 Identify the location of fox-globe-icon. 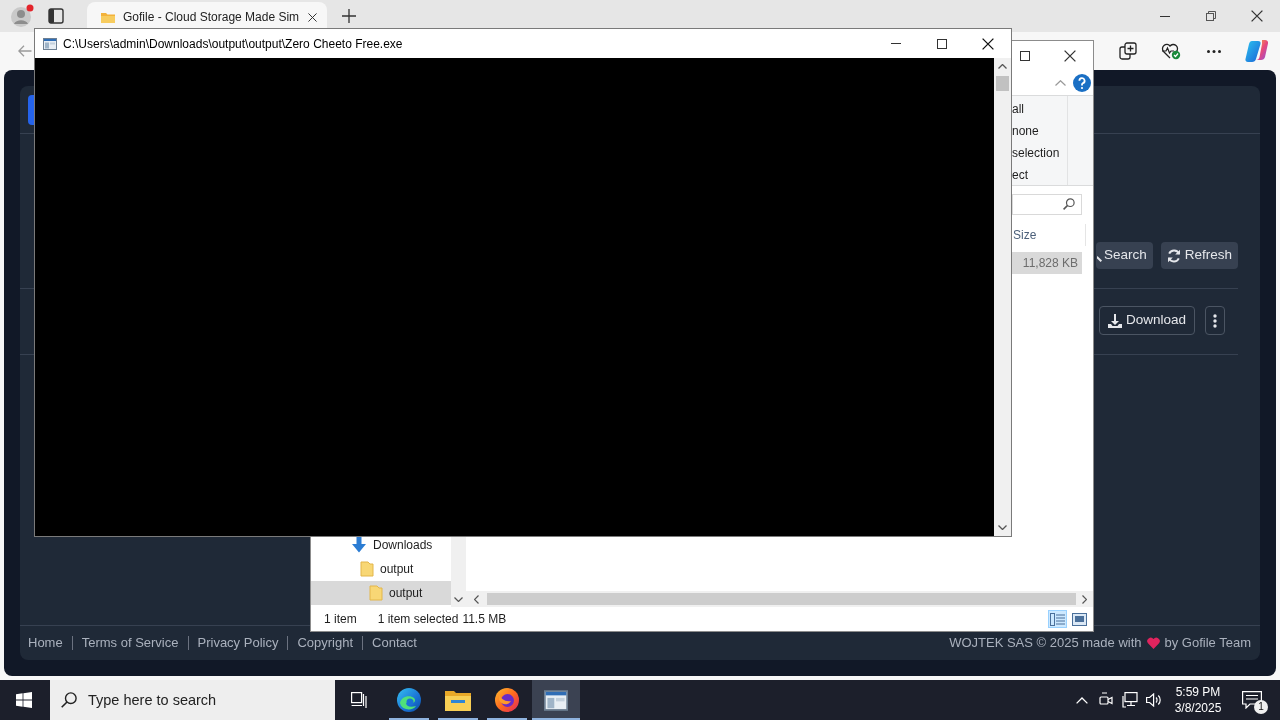
(507, 700).